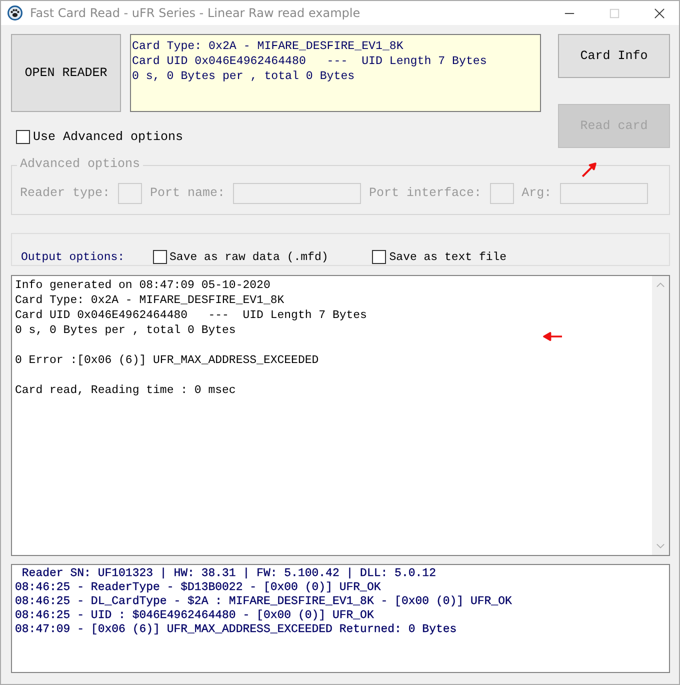 The width and height of the screenshot is (680, 685). I want to click on scroll-down-icon, so click(660, 546).